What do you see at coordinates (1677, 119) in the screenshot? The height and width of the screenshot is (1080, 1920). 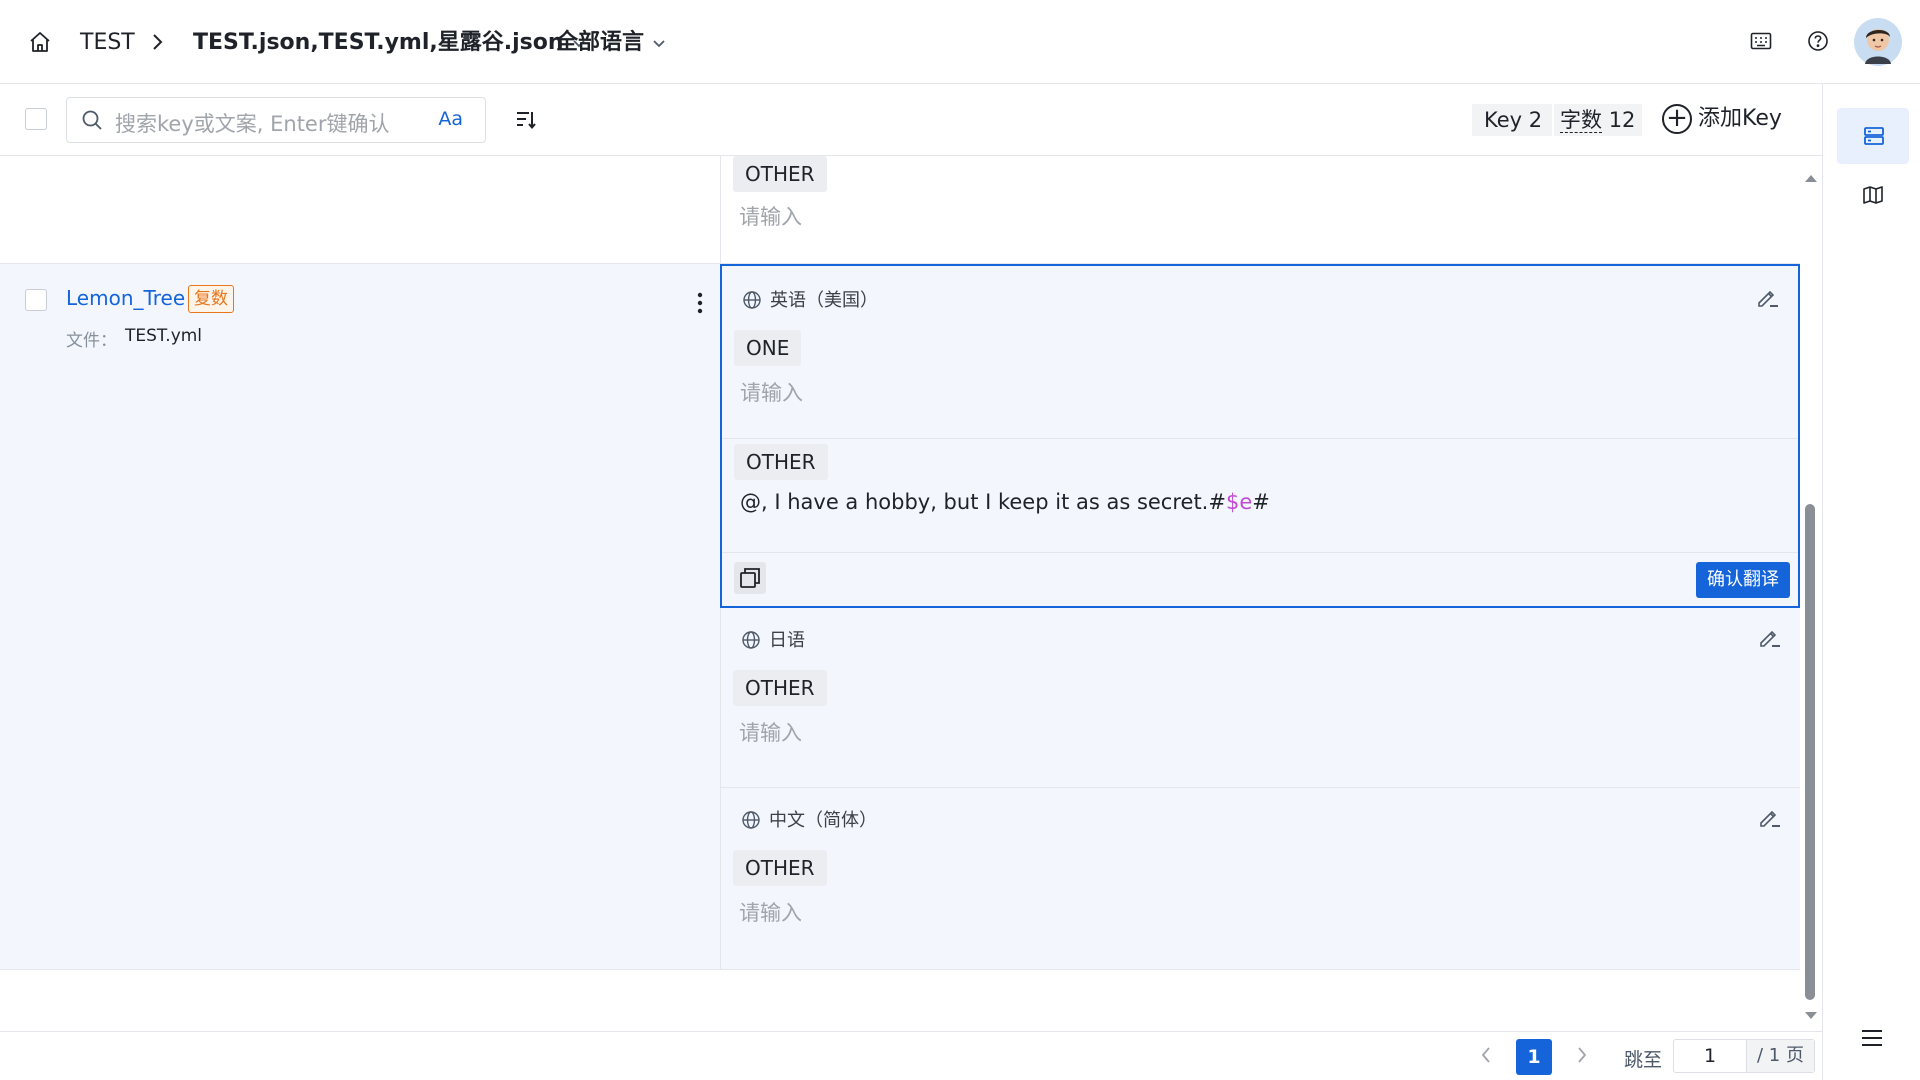 I see `plus-circle-icon: +` at bounding box center [1677, 119].